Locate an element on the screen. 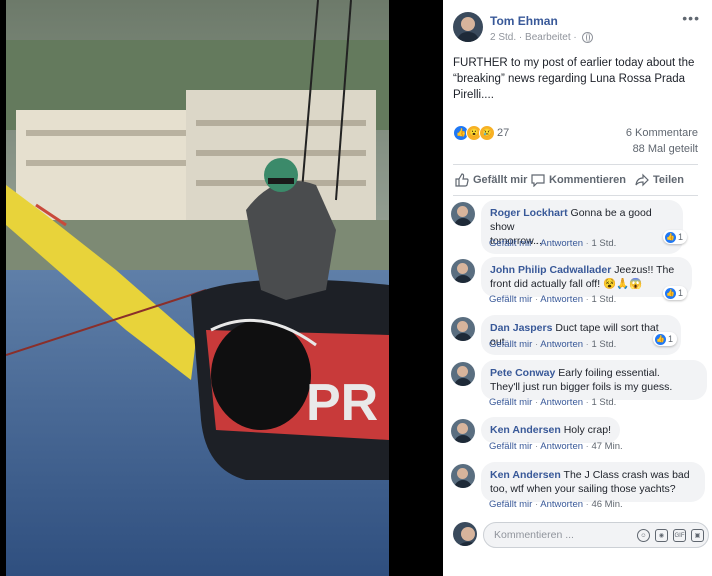 This screenshot has height=576, width=712. comment-time: 46 Min. is located at coordinates (606, 504).